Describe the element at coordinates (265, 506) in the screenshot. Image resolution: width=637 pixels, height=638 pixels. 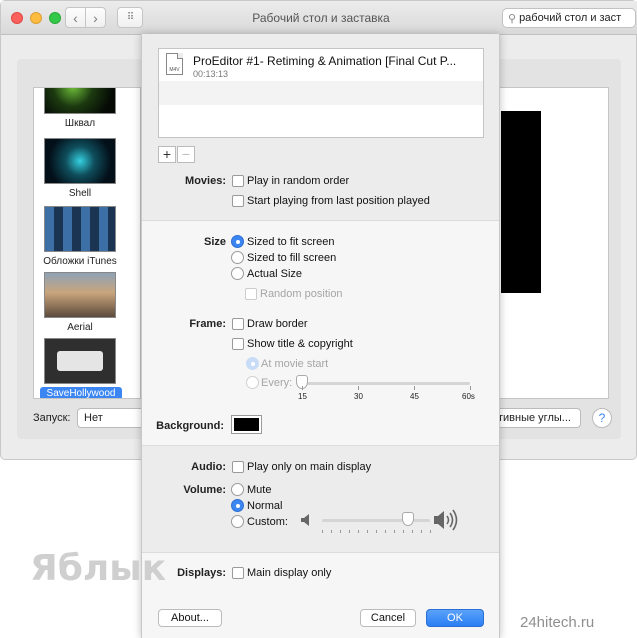
I see `volume-normal-label: Normal` at that location.